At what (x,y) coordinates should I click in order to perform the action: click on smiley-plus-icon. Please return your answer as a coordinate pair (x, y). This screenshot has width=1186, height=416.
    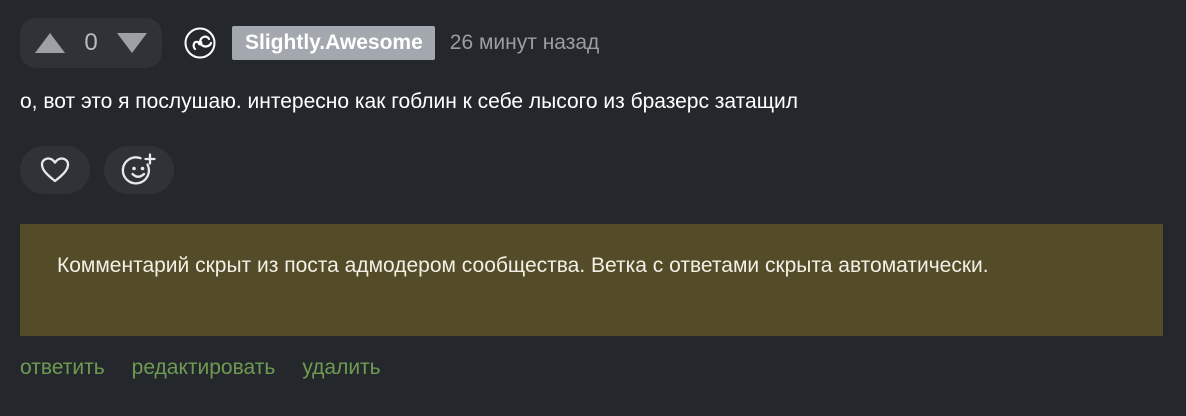
    Looking at the image, I should click on (138, 169).